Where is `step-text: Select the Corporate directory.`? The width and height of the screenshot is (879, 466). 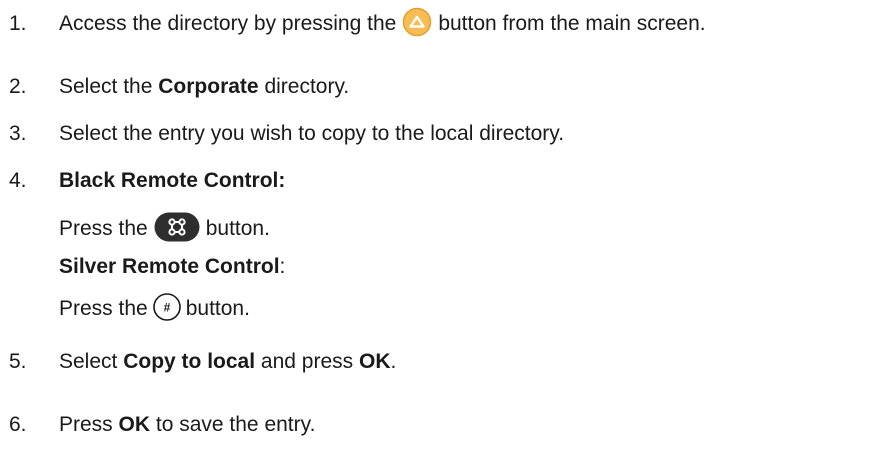 step-text: Select the Corporate directory. is located at coordinates (204, 87).